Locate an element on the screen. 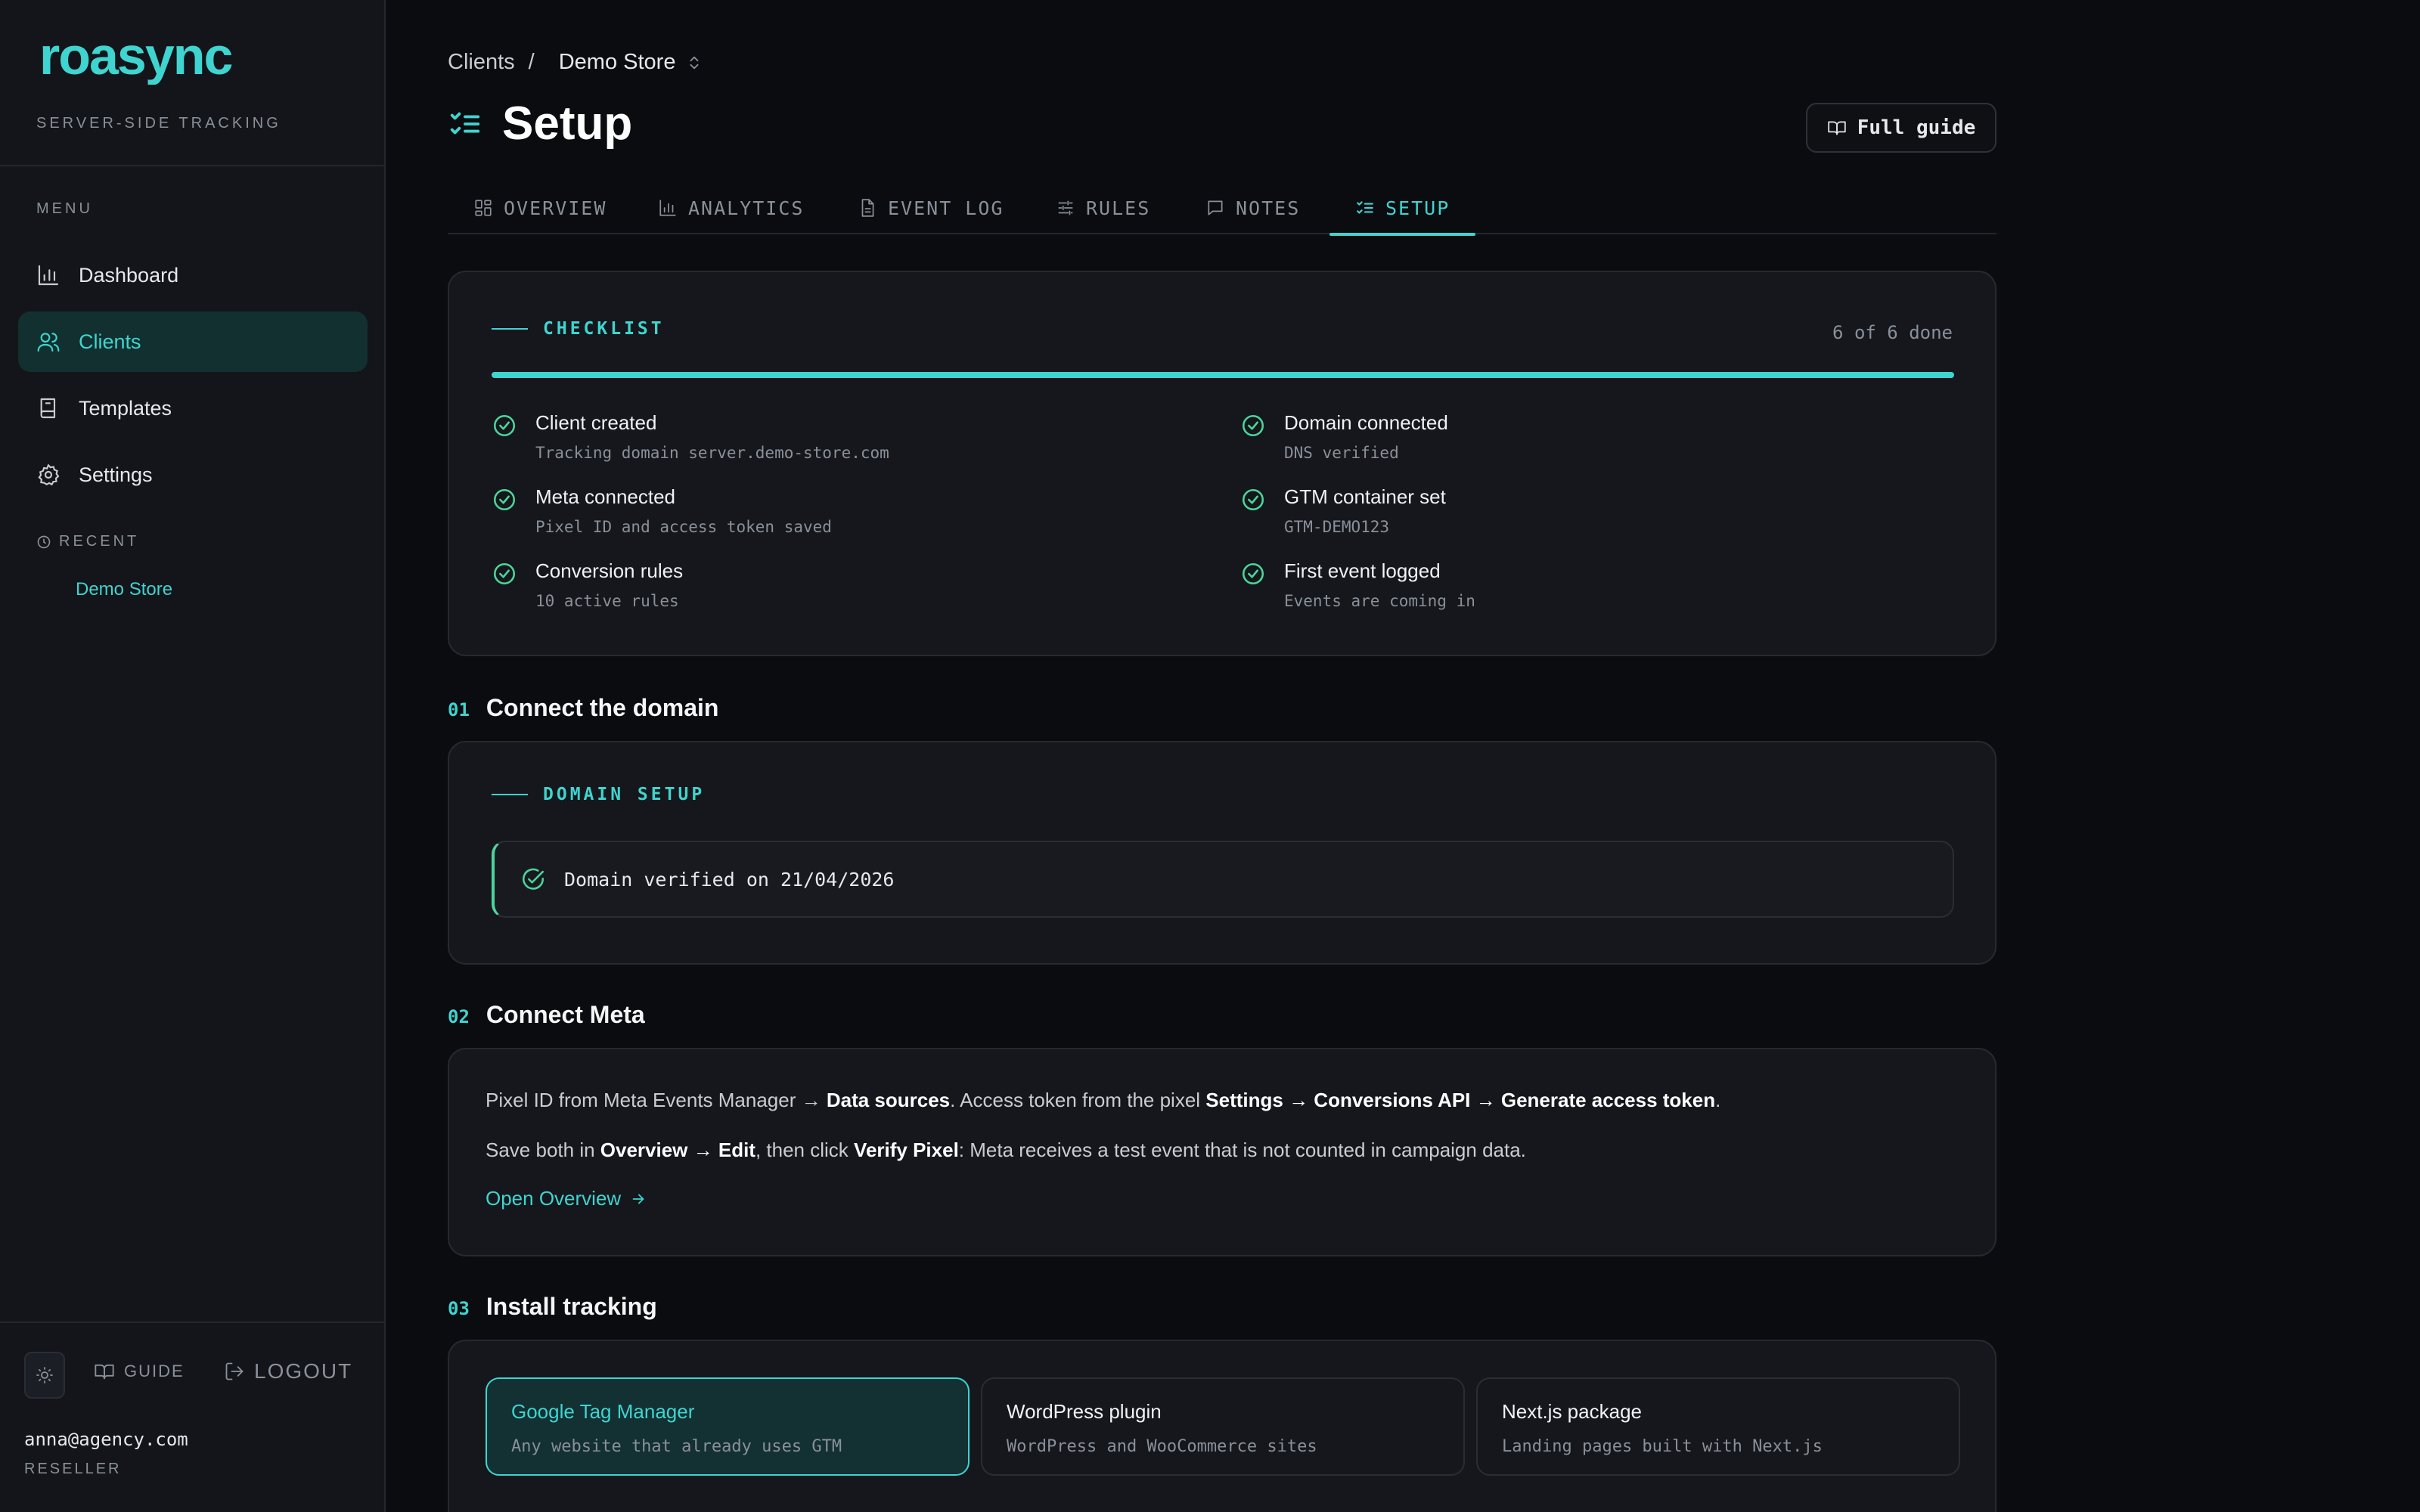 The width and height of the screenshot is (2420, 1512). option-title: Next.js package is located at coordinates (1572, 1411).